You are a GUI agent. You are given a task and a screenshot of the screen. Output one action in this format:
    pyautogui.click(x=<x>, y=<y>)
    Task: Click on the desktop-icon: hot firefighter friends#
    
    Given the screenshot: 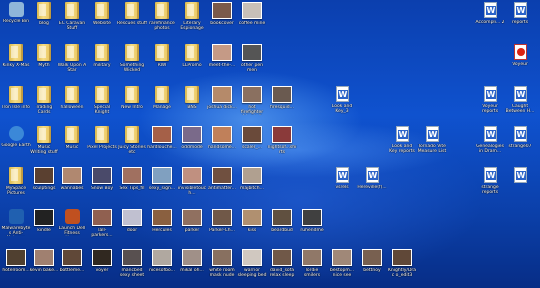 What is the action you would take?
    pyautogui.click(x=252, y=102)
    